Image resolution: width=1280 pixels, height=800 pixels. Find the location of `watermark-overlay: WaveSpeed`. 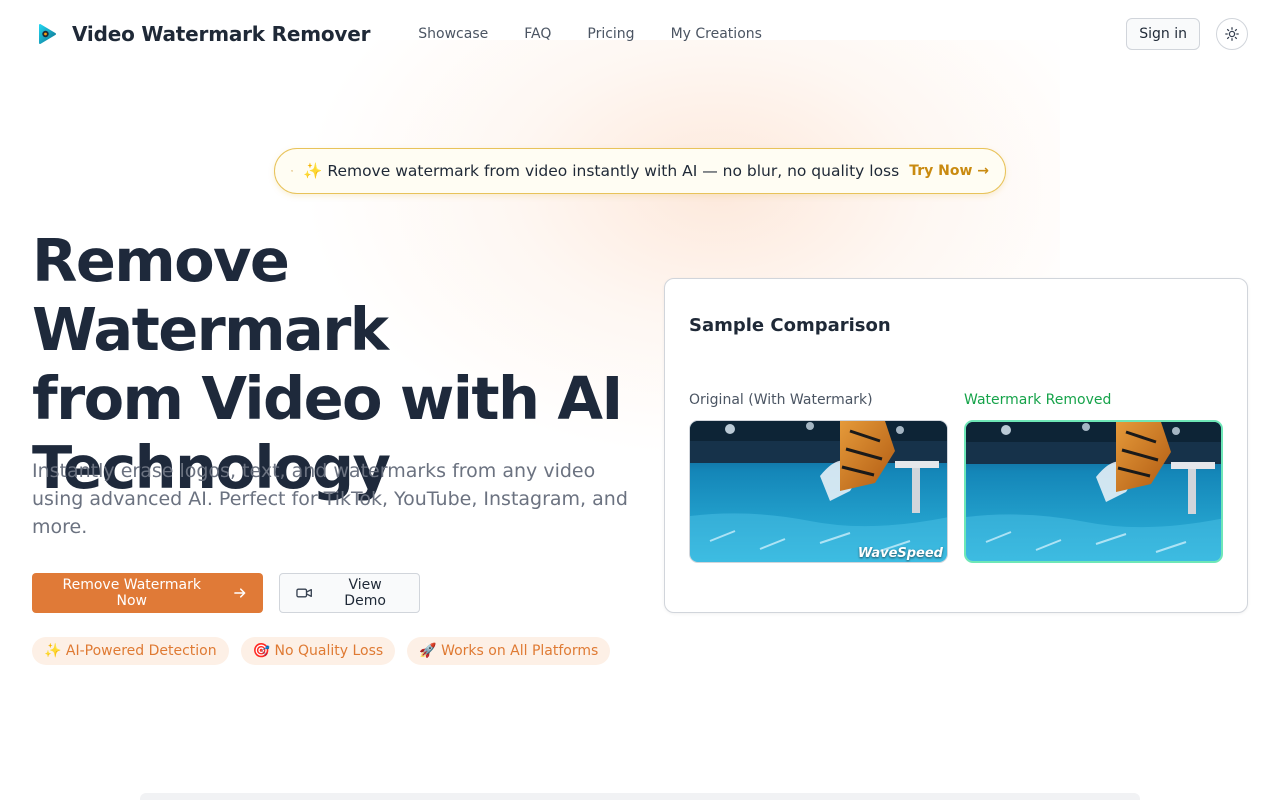

watermark-overlay: WaveSpeed is located at coordinates (900, 553).